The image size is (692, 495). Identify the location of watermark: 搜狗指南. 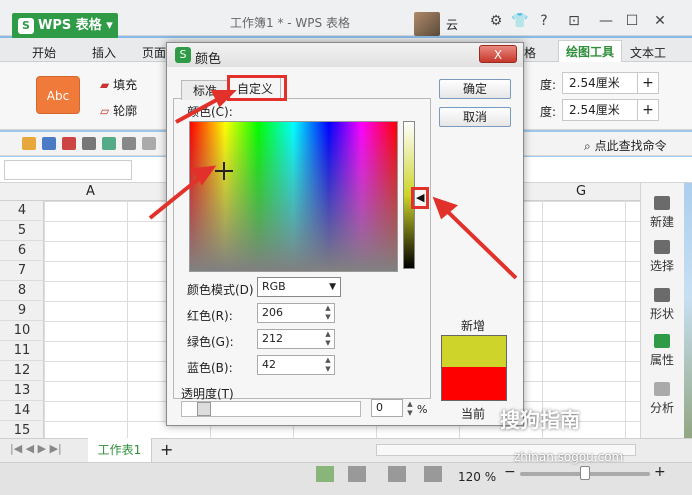
(540, 420).